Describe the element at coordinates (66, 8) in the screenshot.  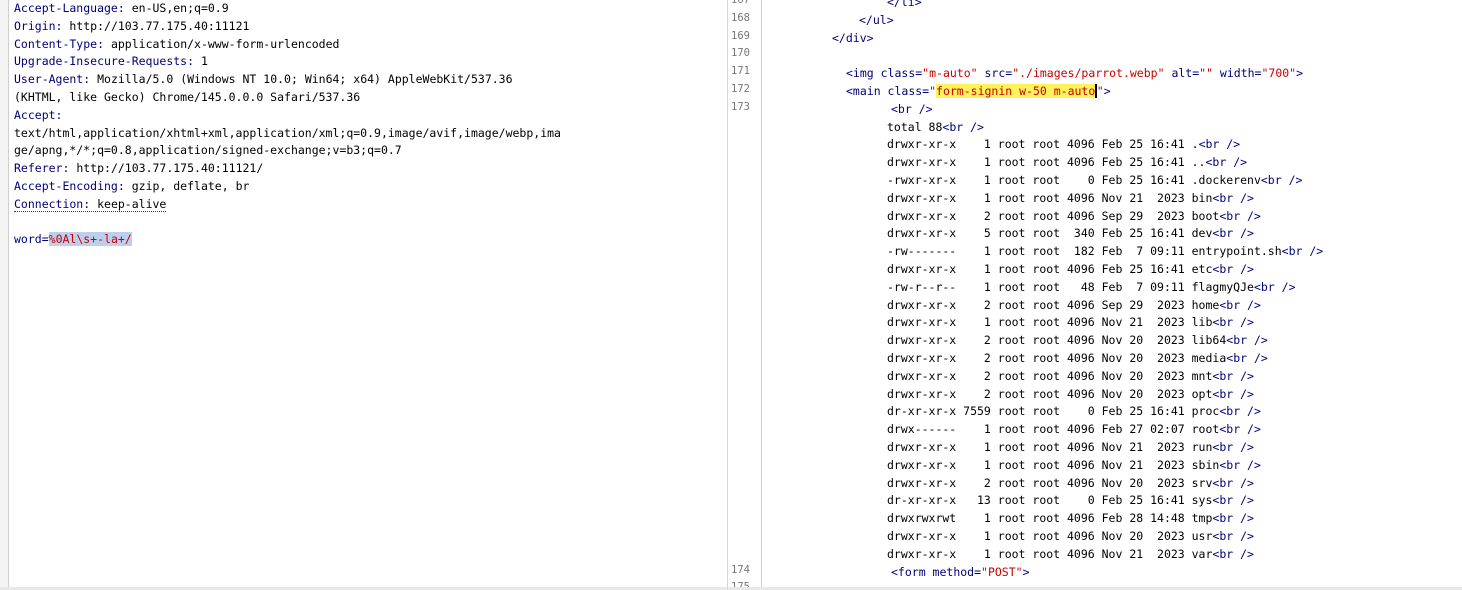
I see `header-name: Accept-Language` at that location.